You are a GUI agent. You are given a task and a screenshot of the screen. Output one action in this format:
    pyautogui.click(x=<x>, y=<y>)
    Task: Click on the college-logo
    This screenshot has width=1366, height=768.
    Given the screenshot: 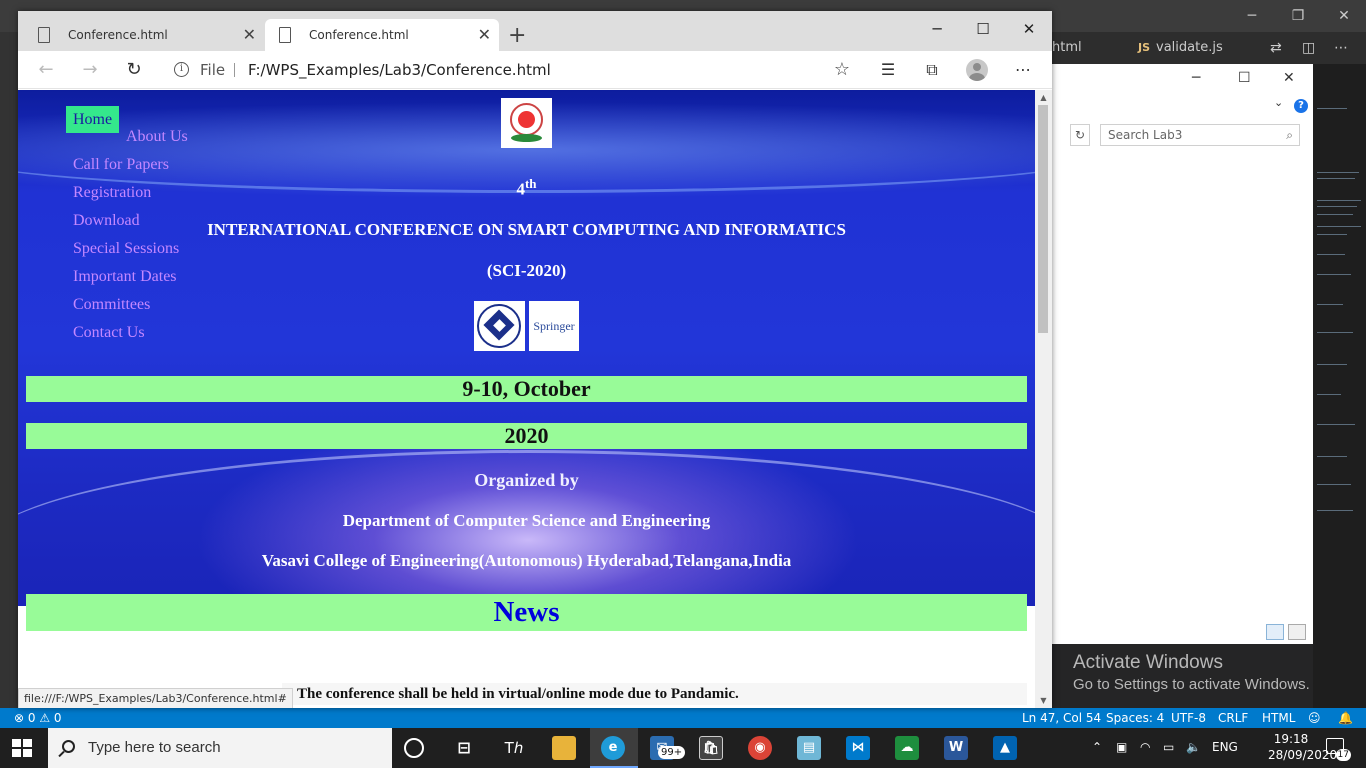 What is the action you would take?
    pyautogui.click(x=526, y=123)
    